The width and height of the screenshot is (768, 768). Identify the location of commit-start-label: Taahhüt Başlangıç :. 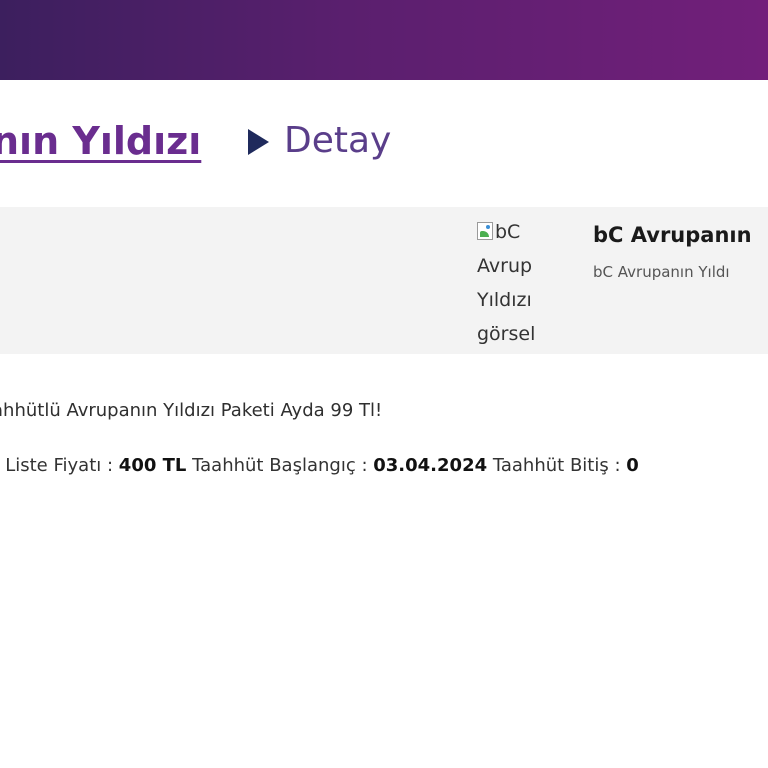
(280, 465).